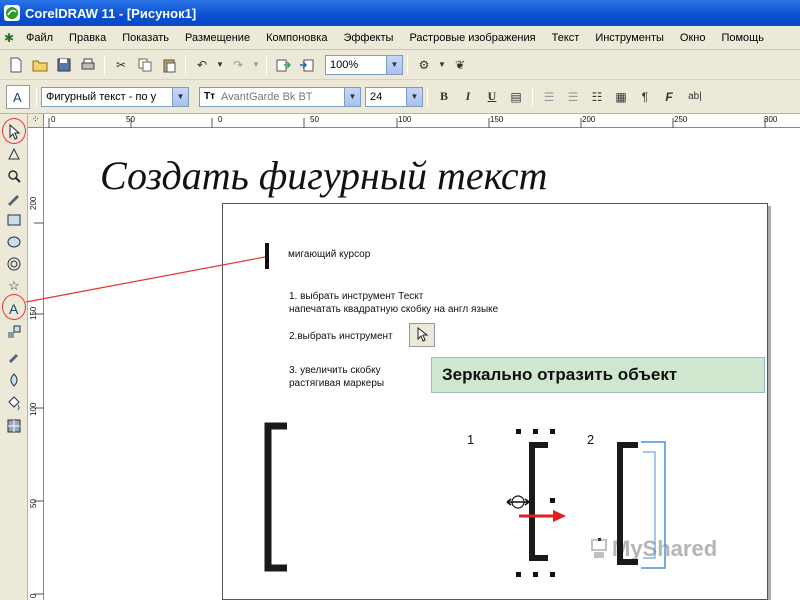  Describe the element at coordinates (573, 97) in the screenshot. I see `increase-indent-icon: ☰` at that location.